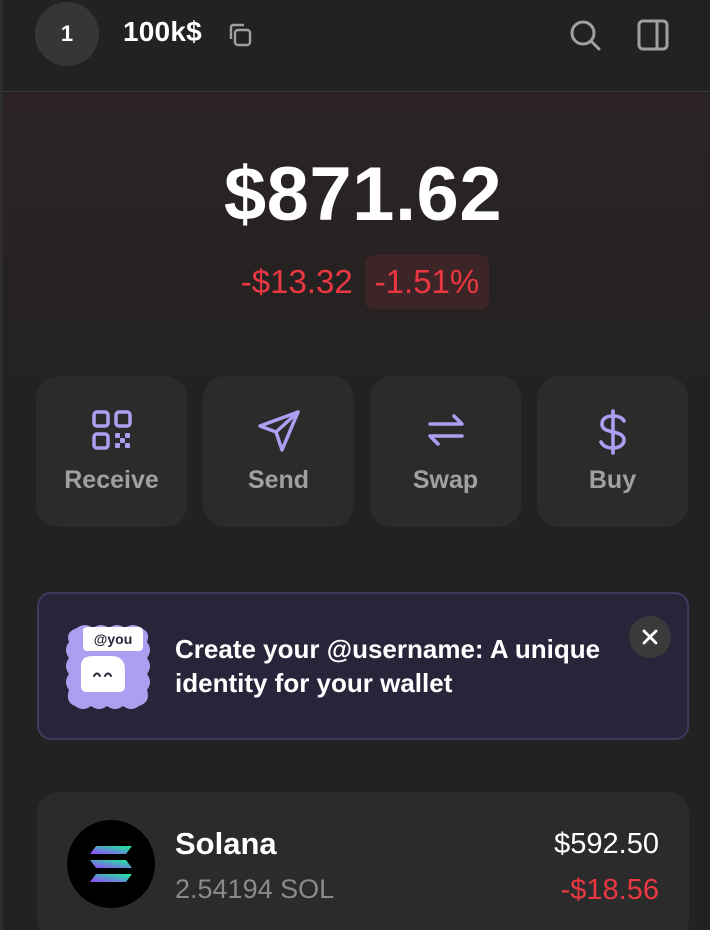 This screenshot has width=710, height=930. I want to click on swap-label: Swap, so click(445, 480).